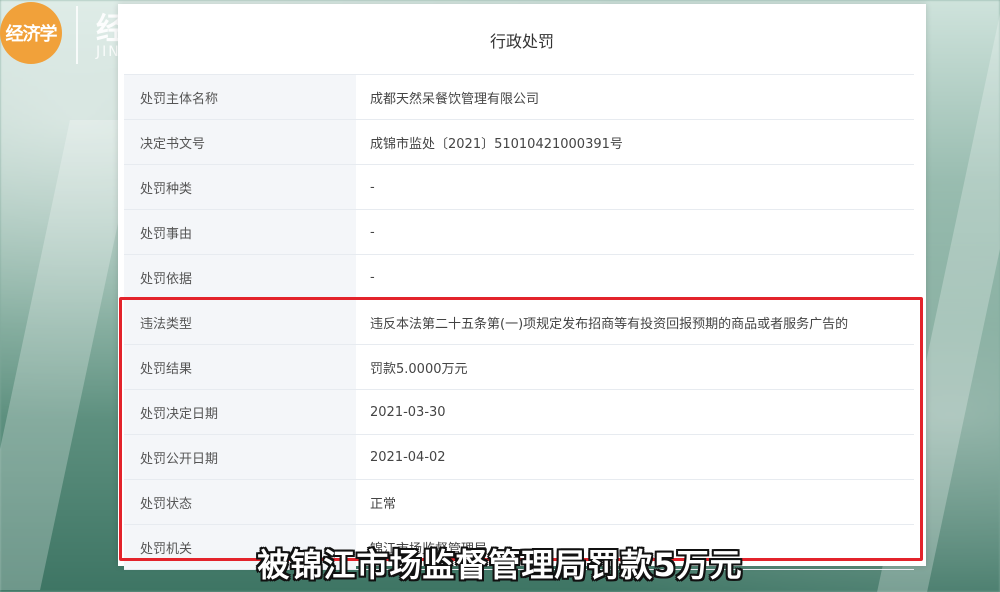 The width and height of the screenshot is (1000, 592). What do you see at coordinates (240, 142) in the screenshot?
I see `row-label: 决定书文号` at bounding box center [240, 142].